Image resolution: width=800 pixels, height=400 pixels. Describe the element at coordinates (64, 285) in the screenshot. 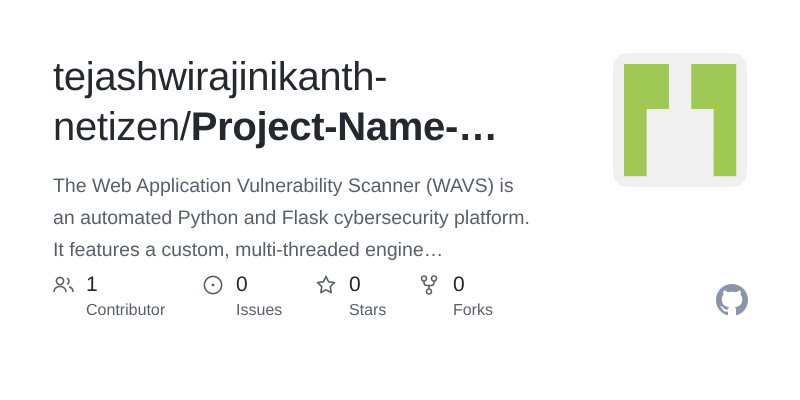

I see `people-icon` at that location.